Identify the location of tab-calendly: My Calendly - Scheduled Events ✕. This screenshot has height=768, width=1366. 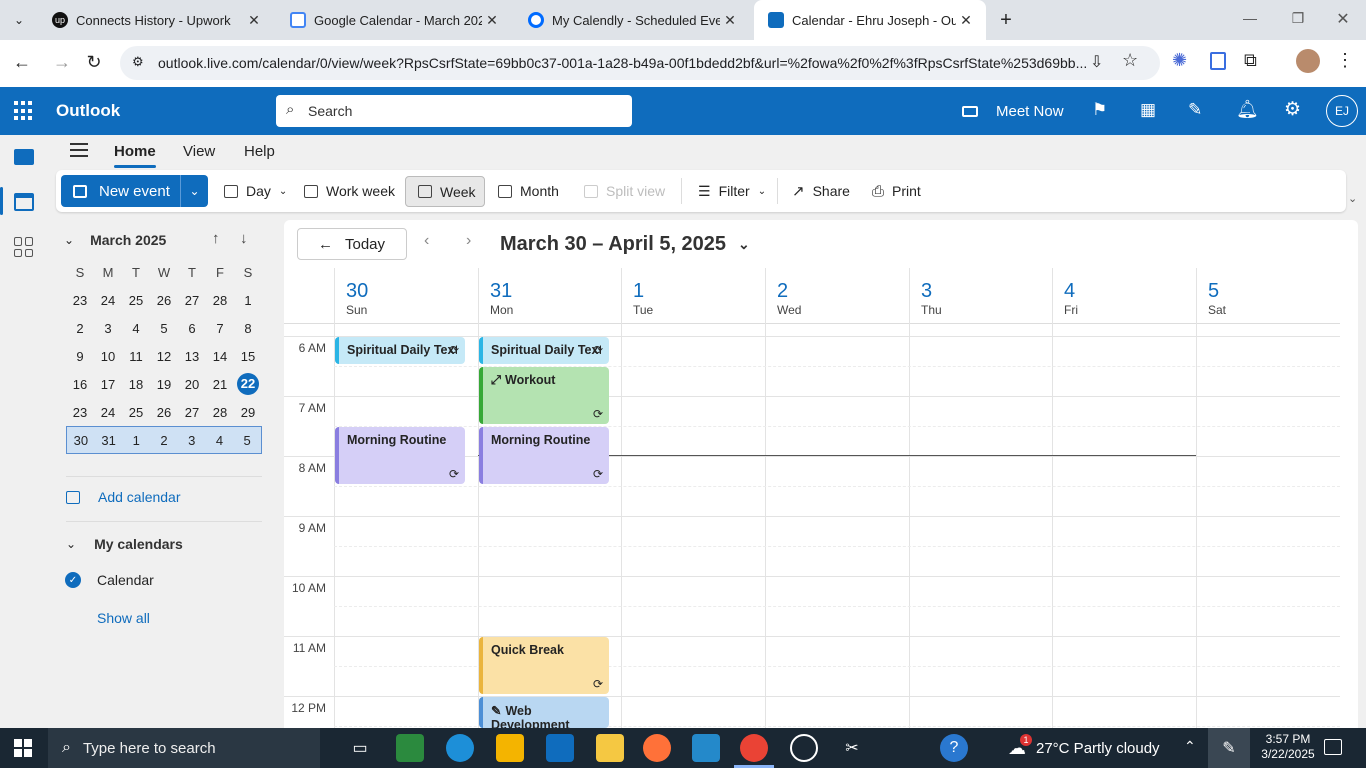
(632, 20).